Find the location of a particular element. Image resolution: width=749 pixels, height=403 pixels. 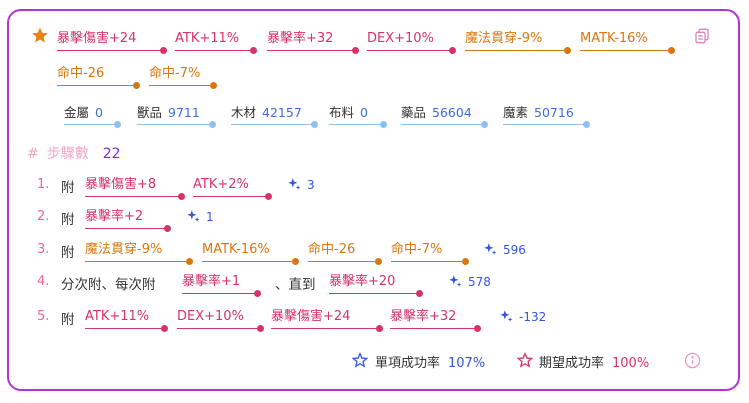

step-tag: ATK+11% is located at coordinates (126, 319).